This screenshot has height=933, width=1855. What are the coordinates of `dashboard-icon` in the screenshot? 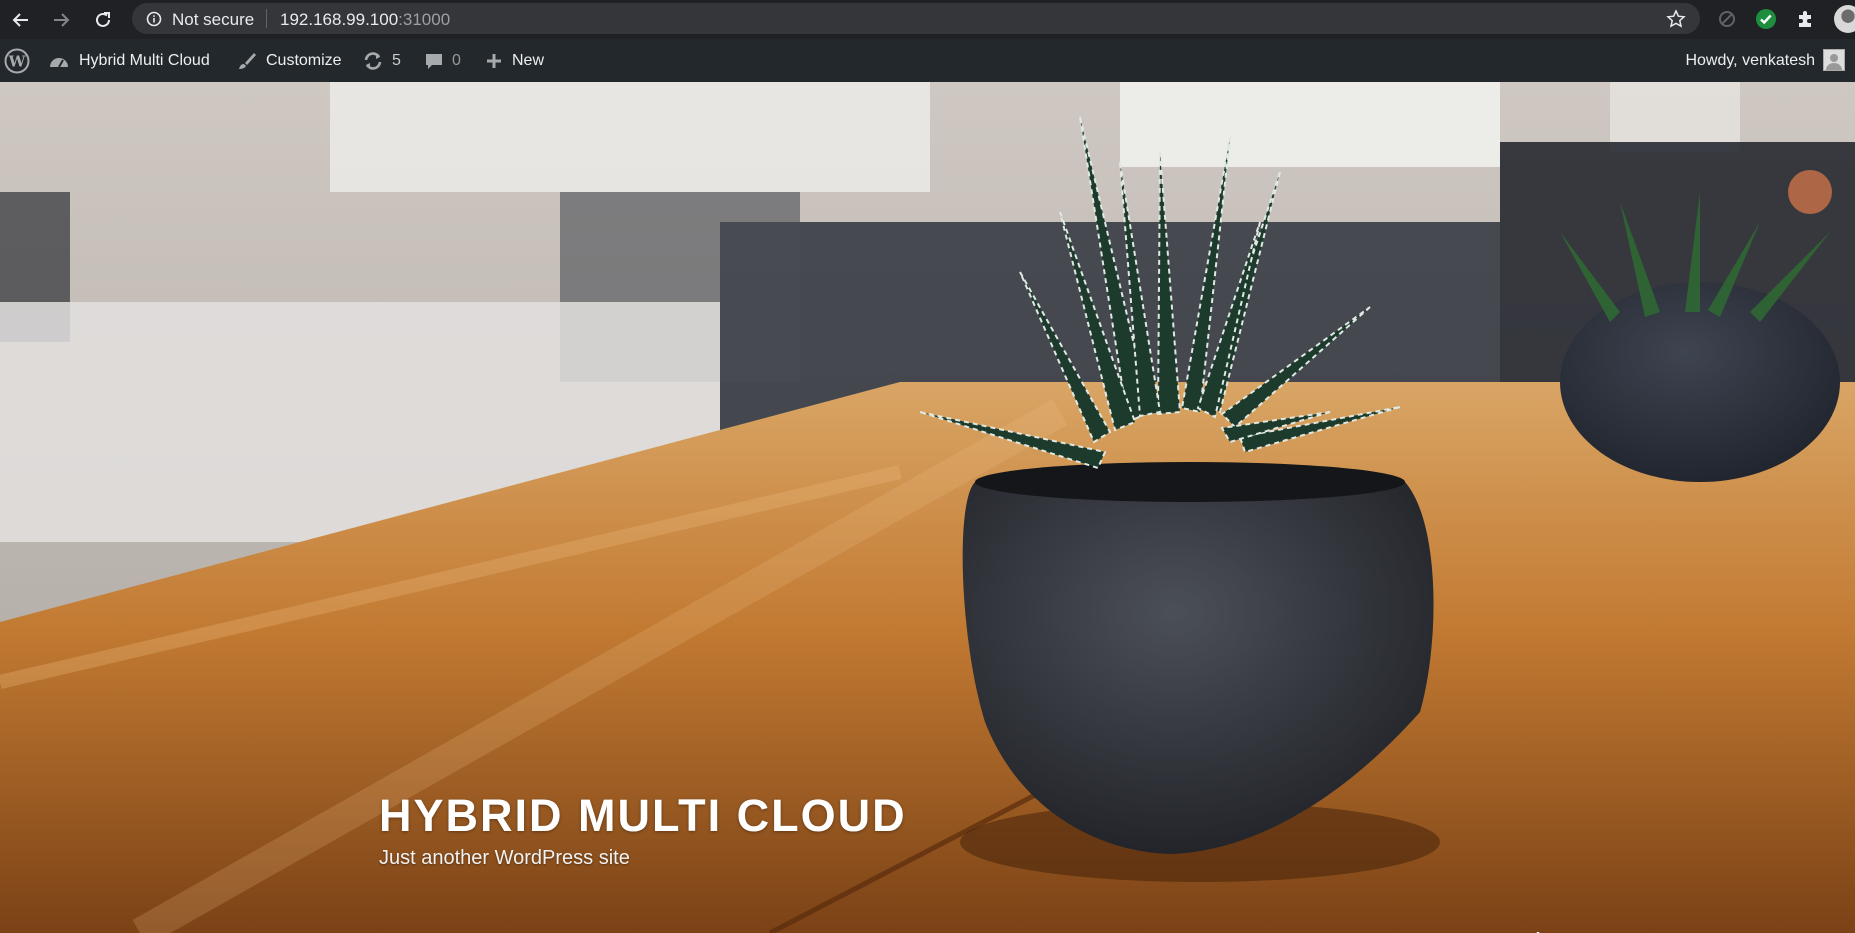 It's located at (59, 62).